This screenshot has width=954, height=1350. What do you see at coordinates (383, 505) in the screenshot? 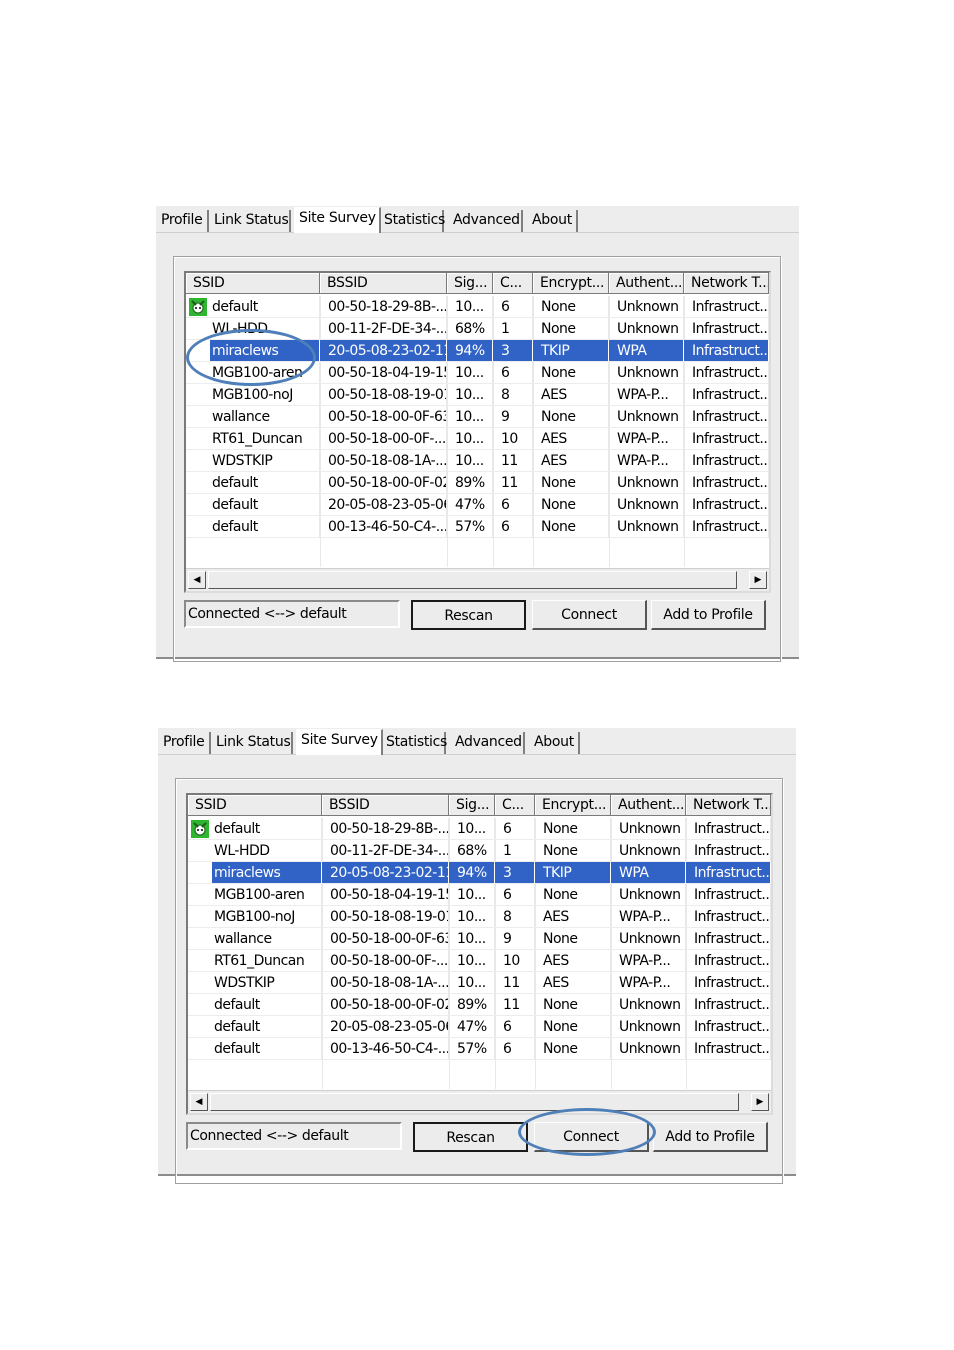
I see `bssid-cell: 20-05-08-23-05-06` at bounding box center [383, 505].